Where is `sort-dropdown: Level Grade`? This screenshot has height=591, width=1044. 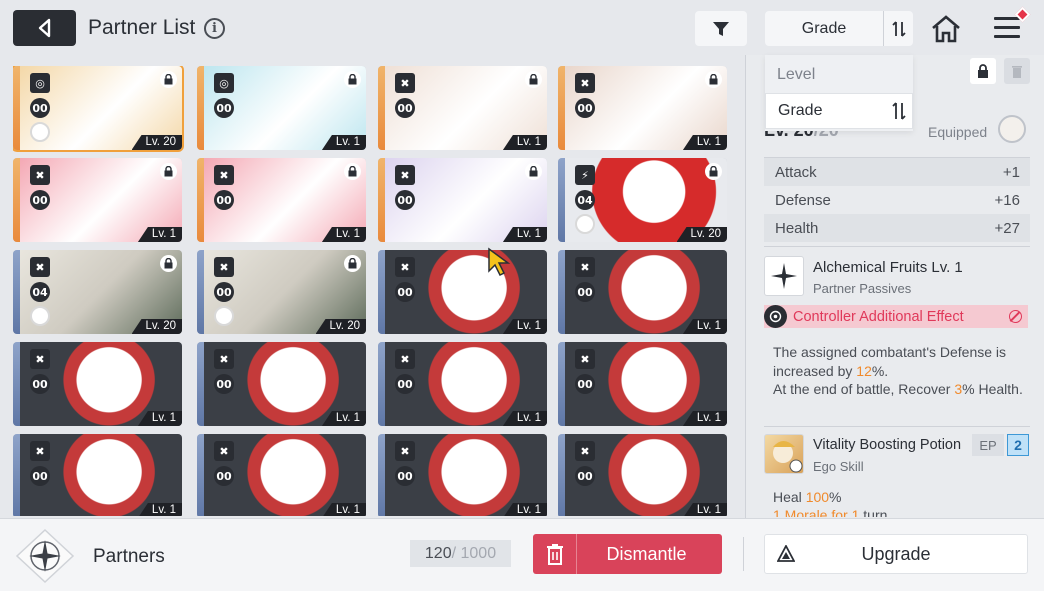
sort-dropdown: Level Grade is located at coordinates (839, 93).